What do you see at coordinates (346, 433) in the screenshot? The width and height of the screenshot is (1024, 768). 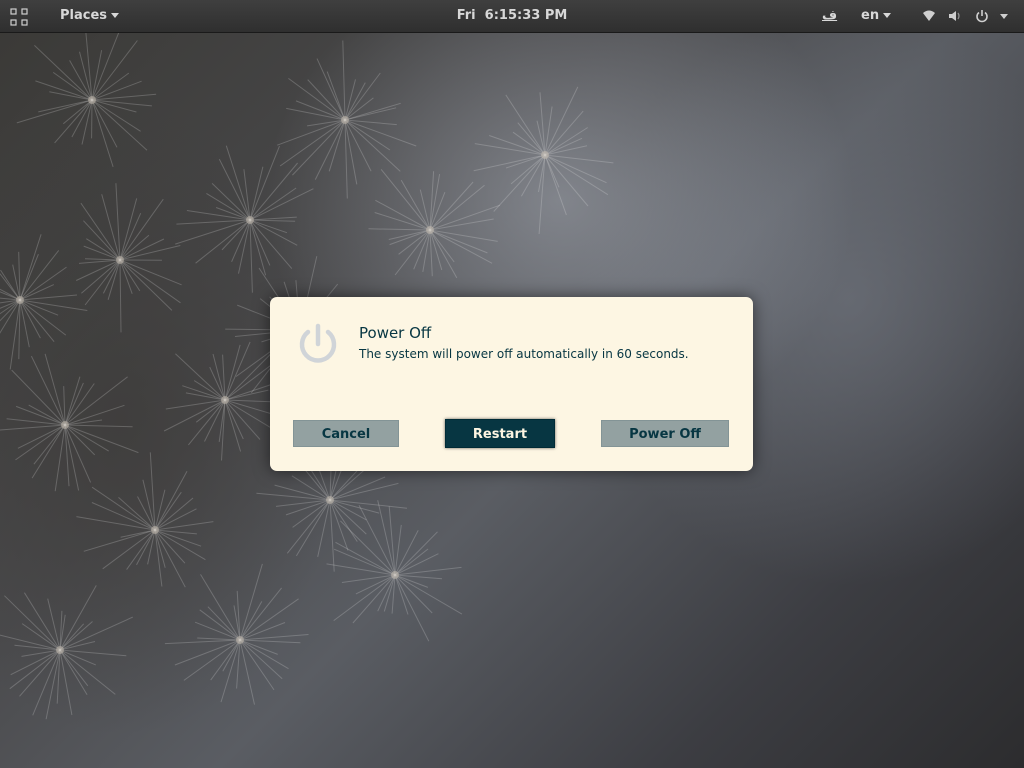 I see `cancel-button: Cancel` at bounding box center [346, 433].